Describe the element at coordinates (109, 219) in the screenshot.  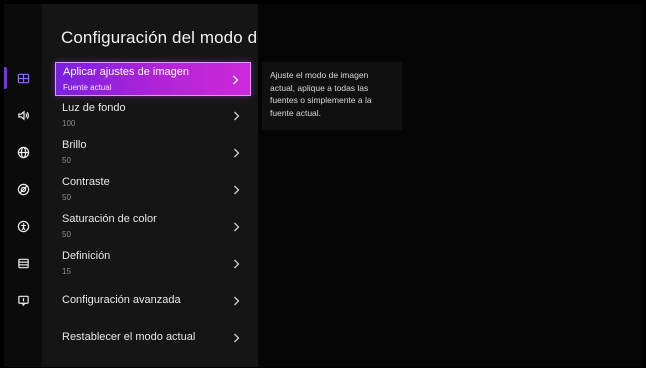
I see `menu-item-label: Saturación de color` at that location.